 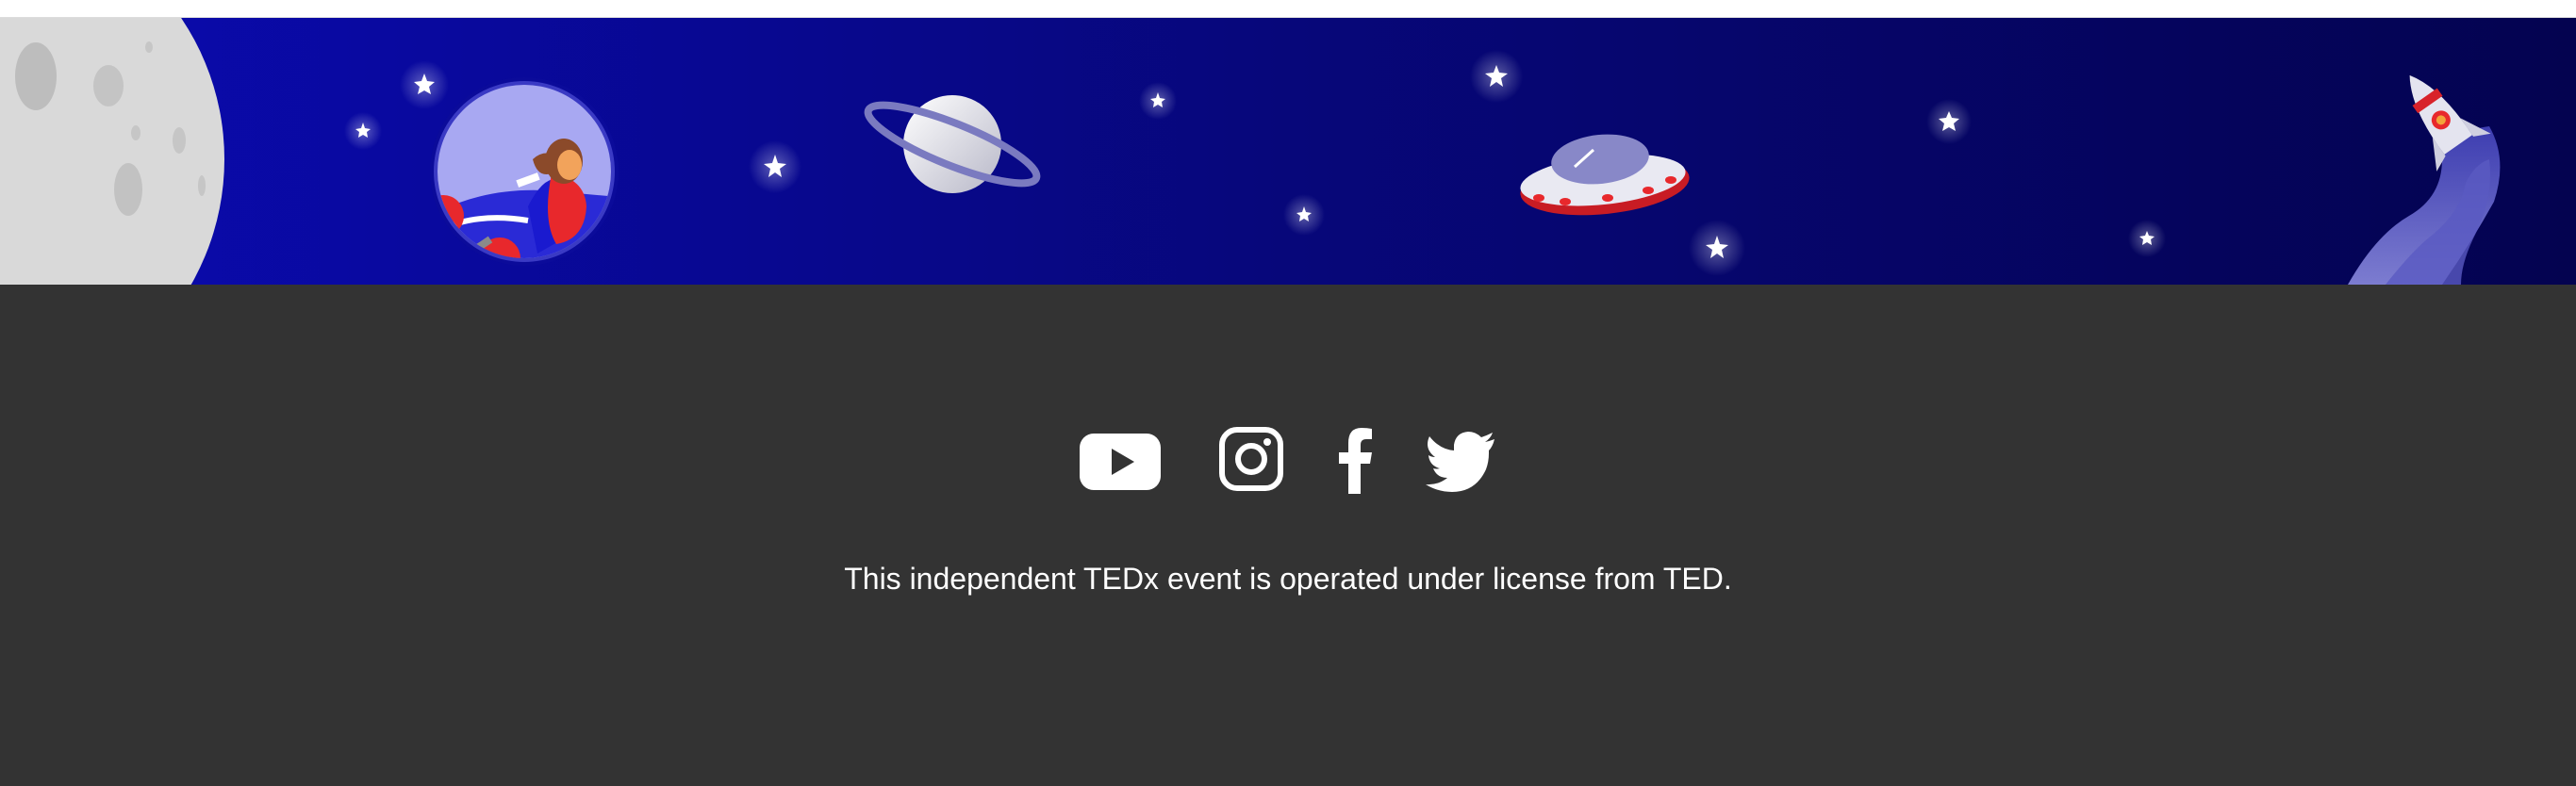 I want to click on youtube-icon, so click(x=1120, y=462).